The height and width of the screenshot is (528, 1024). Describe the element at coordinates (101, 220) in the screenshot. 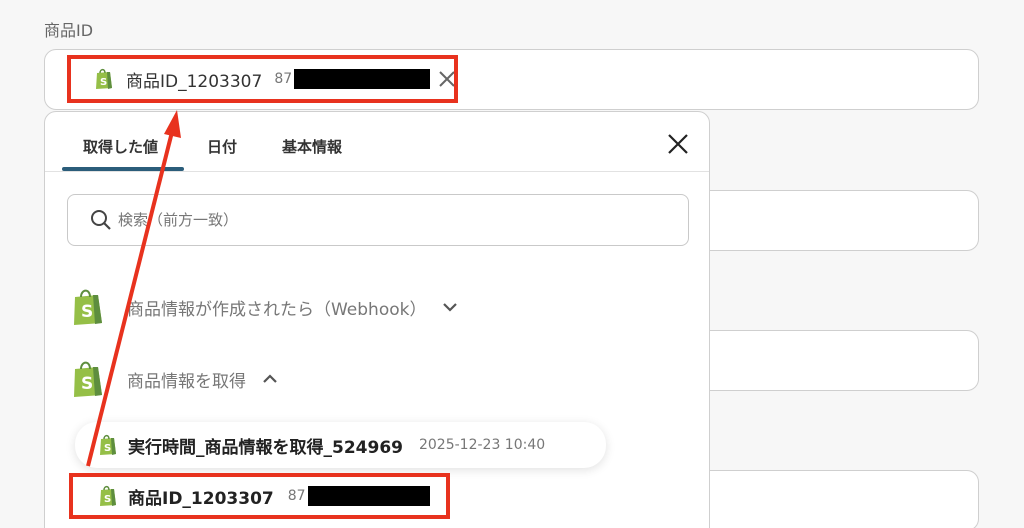

I see `search-icon` at that location.